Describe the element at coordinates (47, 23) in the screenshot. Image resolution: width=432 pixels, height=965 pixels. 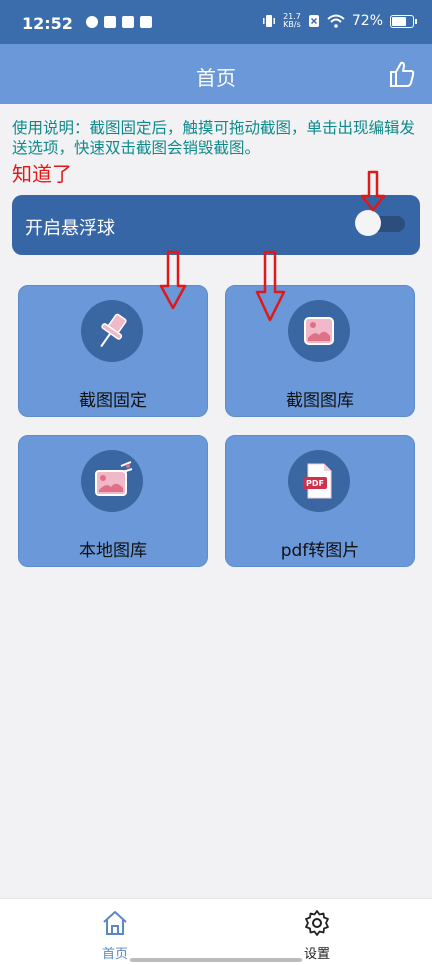
I see `status-time: 12:52` at that location.